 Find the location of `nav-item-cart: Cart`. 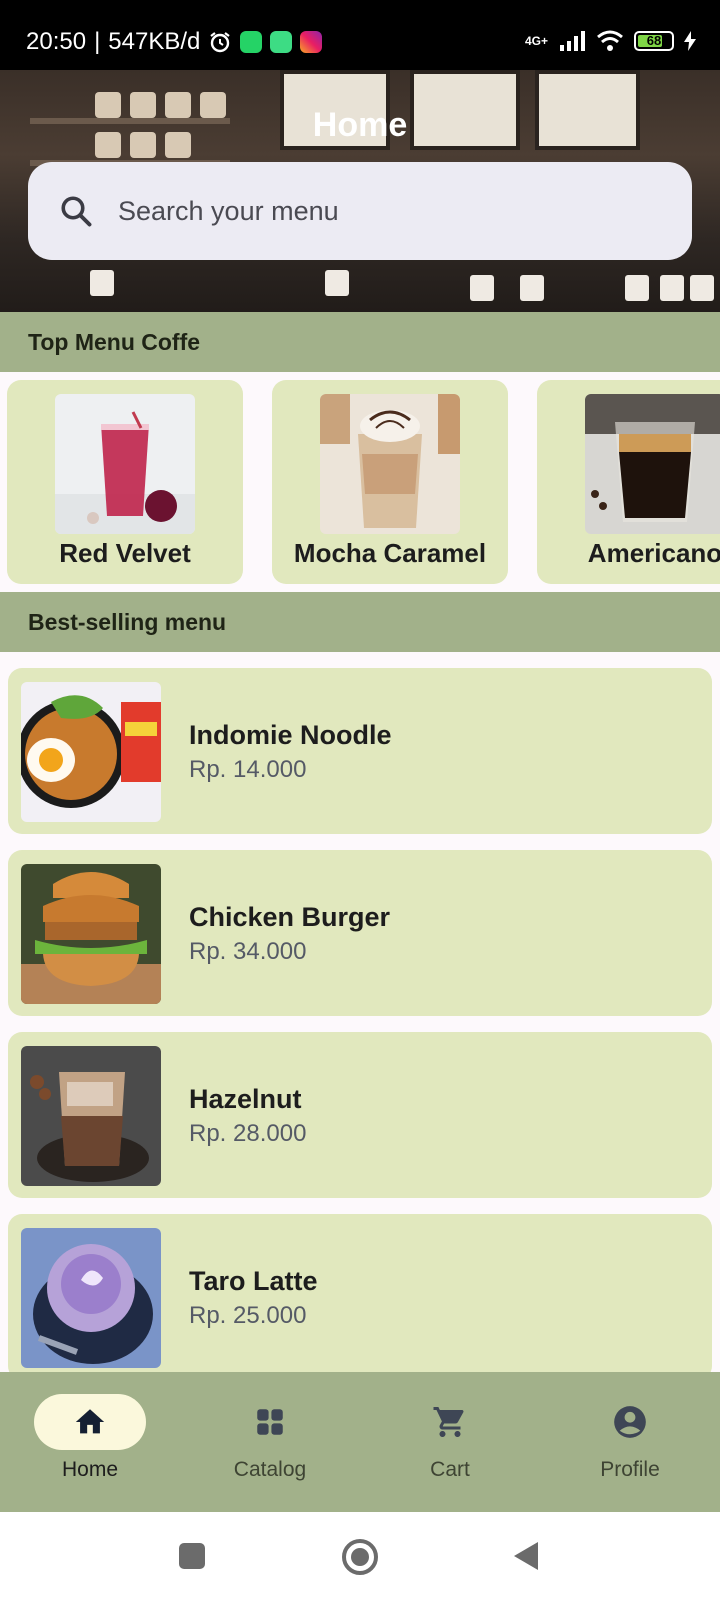

nav-item-cart: Cart is located at coordinates (450, 1442).